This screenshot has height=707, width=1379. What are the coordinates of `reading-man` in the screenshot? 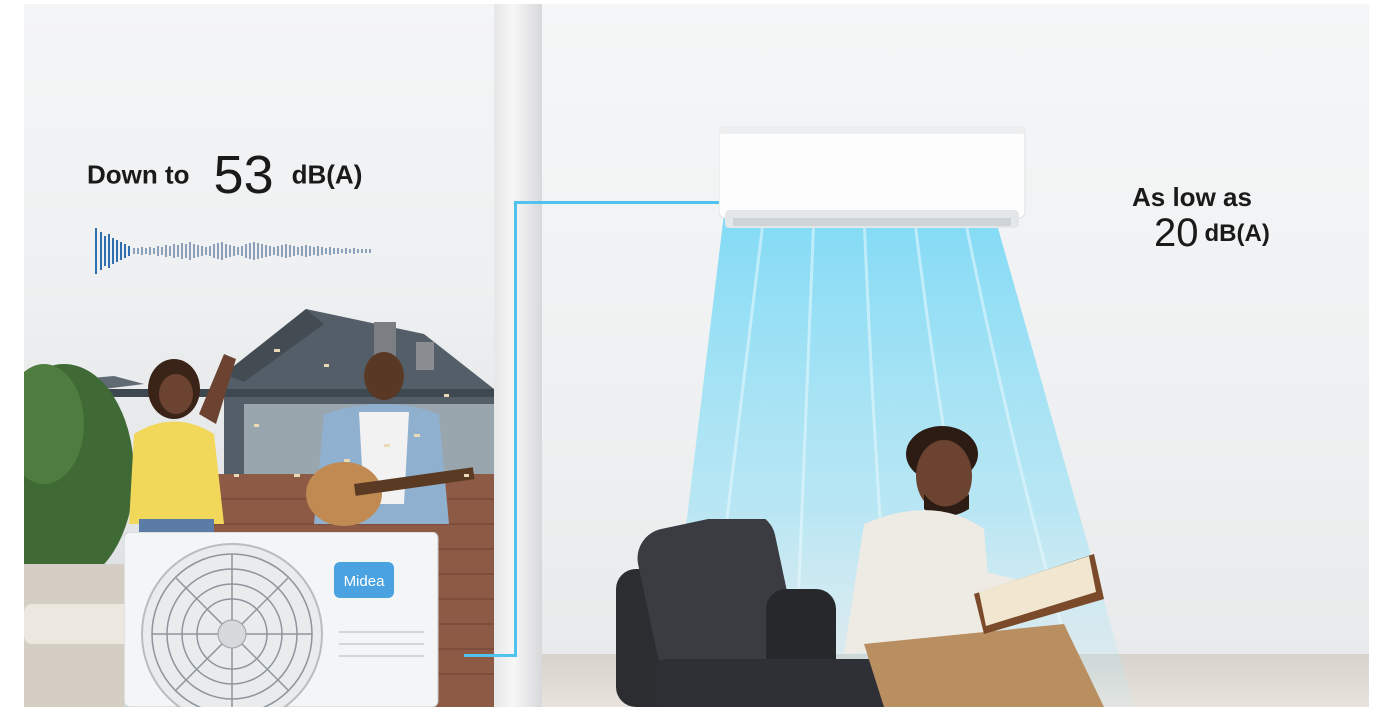 It's located at (974, 566).